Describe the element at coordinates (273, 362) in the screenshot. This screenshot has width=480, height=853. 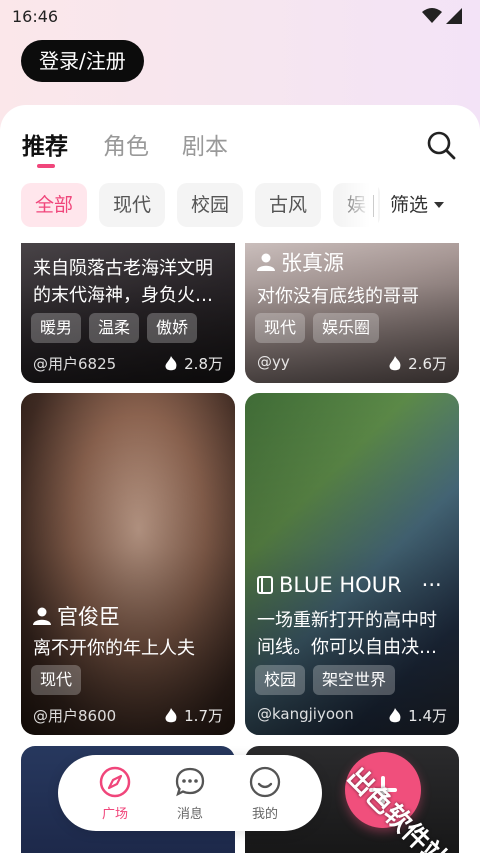
I see `card-author: @yy` at that location.